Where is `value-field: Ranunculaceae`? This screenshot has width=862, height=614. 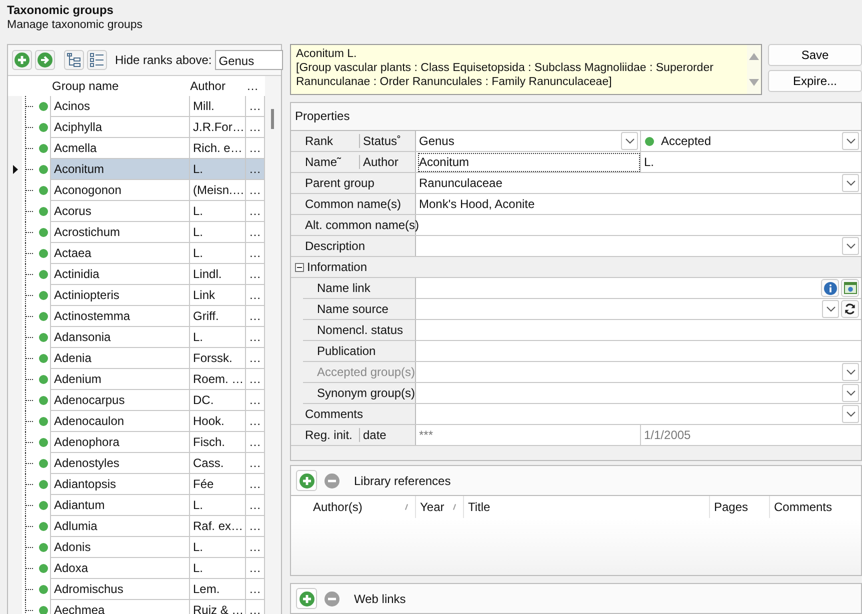 value-field: Ranunculaceae is located at coordinates (630, 183).